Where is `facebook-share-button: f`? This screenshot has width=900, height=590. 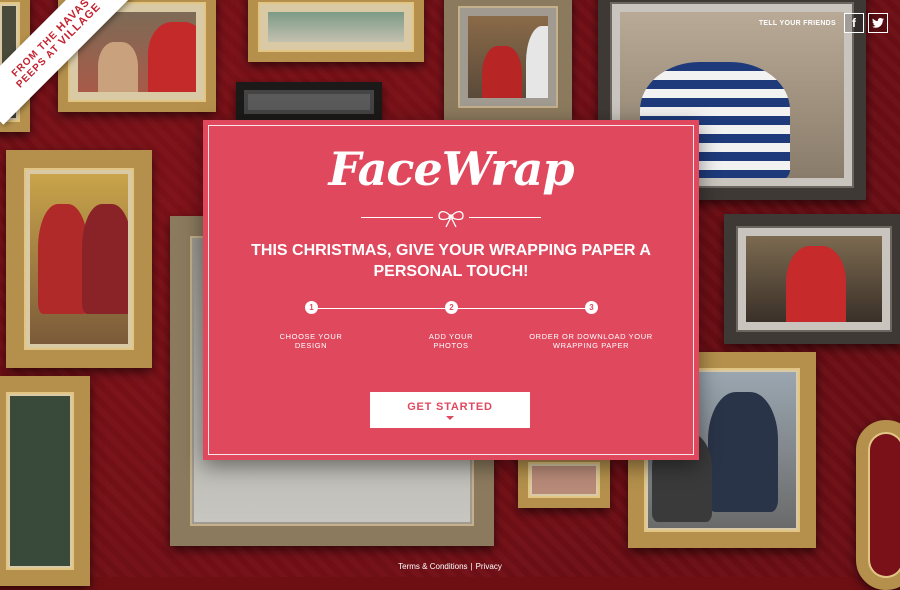 facebook-share-button: f is located at coordinates (854, 23).